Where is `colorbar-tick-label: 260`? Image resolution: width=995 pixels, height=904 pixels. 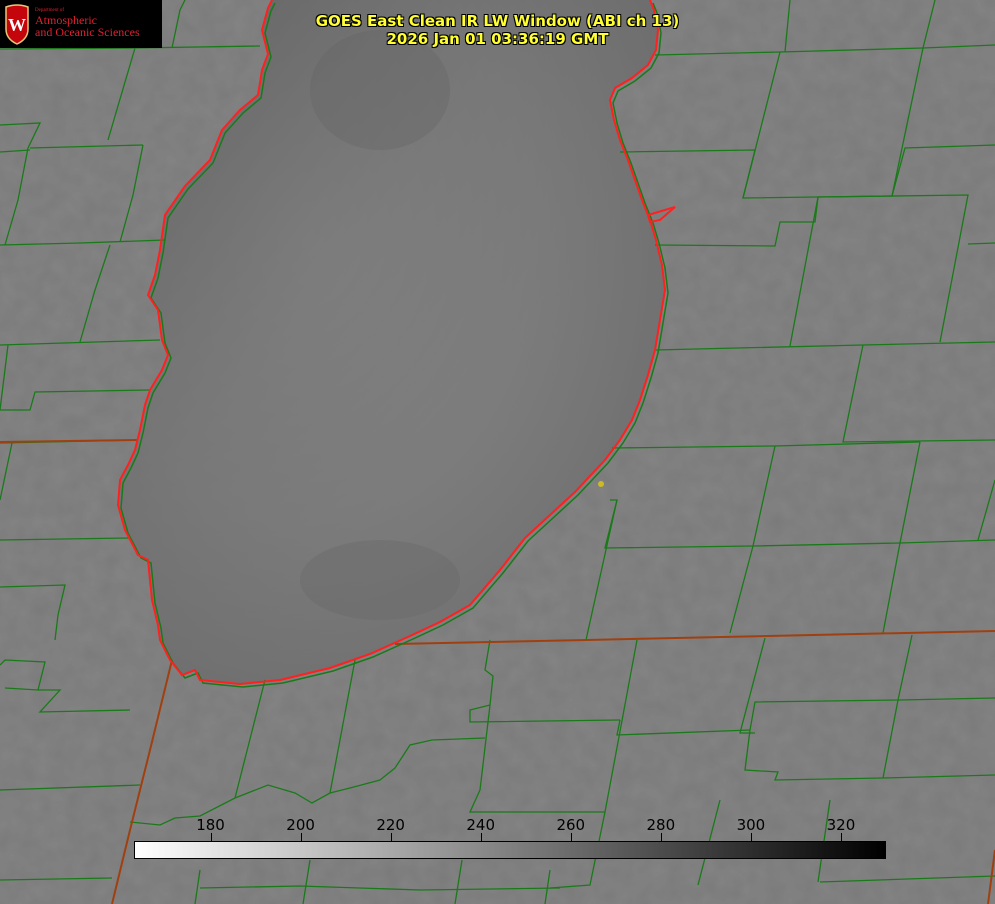
colorbar-tick-label: 260 is located at coordinates (571, 825).